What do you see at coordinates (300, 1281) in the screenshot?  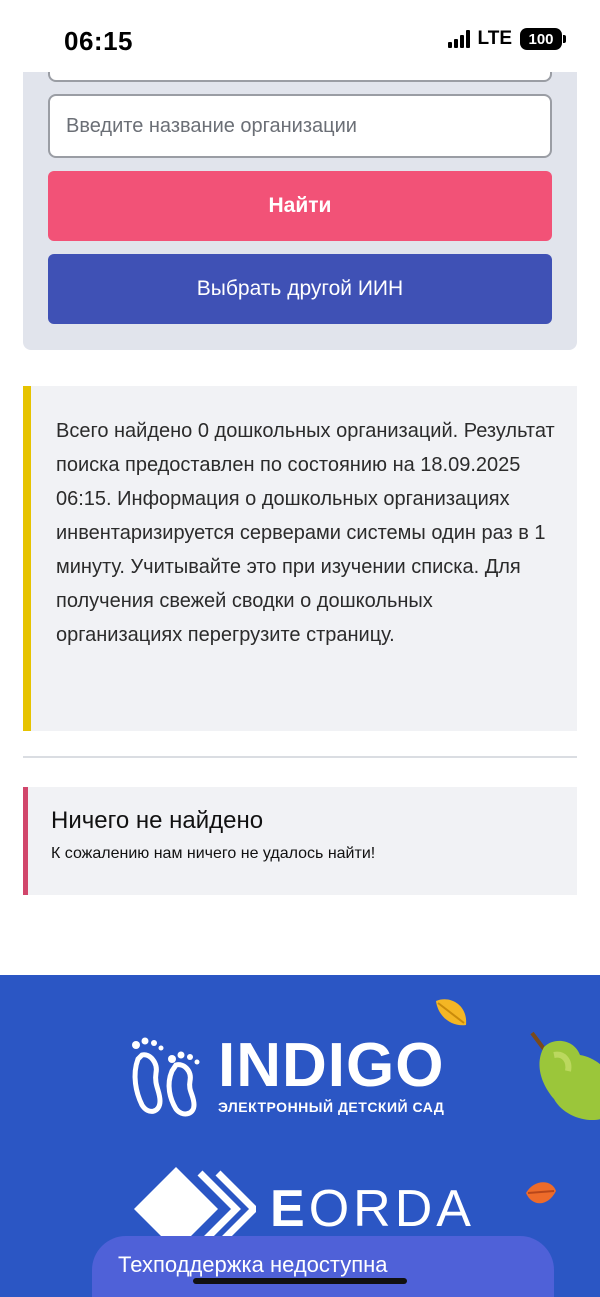 I see `home-indicator` at bounding box center [300, 1281].